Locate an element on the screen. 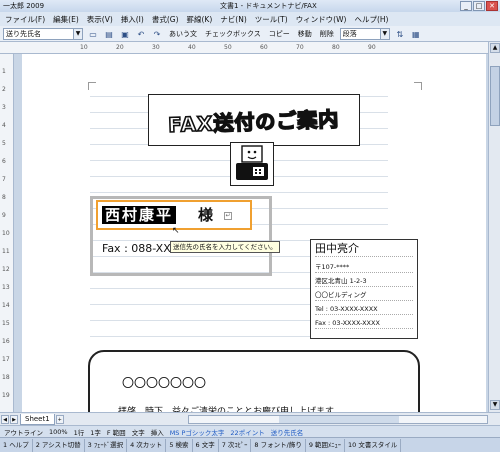 This screenshot has width=500, height=452. font-size: 22ポイント is located at coordinates (247, 432).